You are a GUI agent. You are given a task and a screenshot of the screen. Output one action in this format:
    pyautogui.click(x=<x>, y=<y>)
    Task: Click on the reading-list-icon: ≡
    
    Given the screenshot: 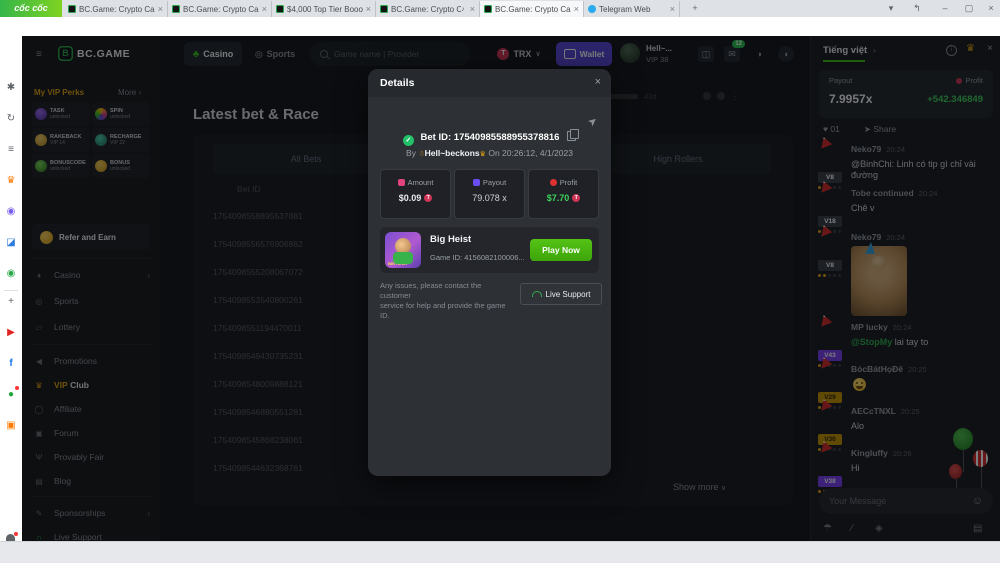 What is the action you would take?
    pyautogui.click(x=11, y=150)
    